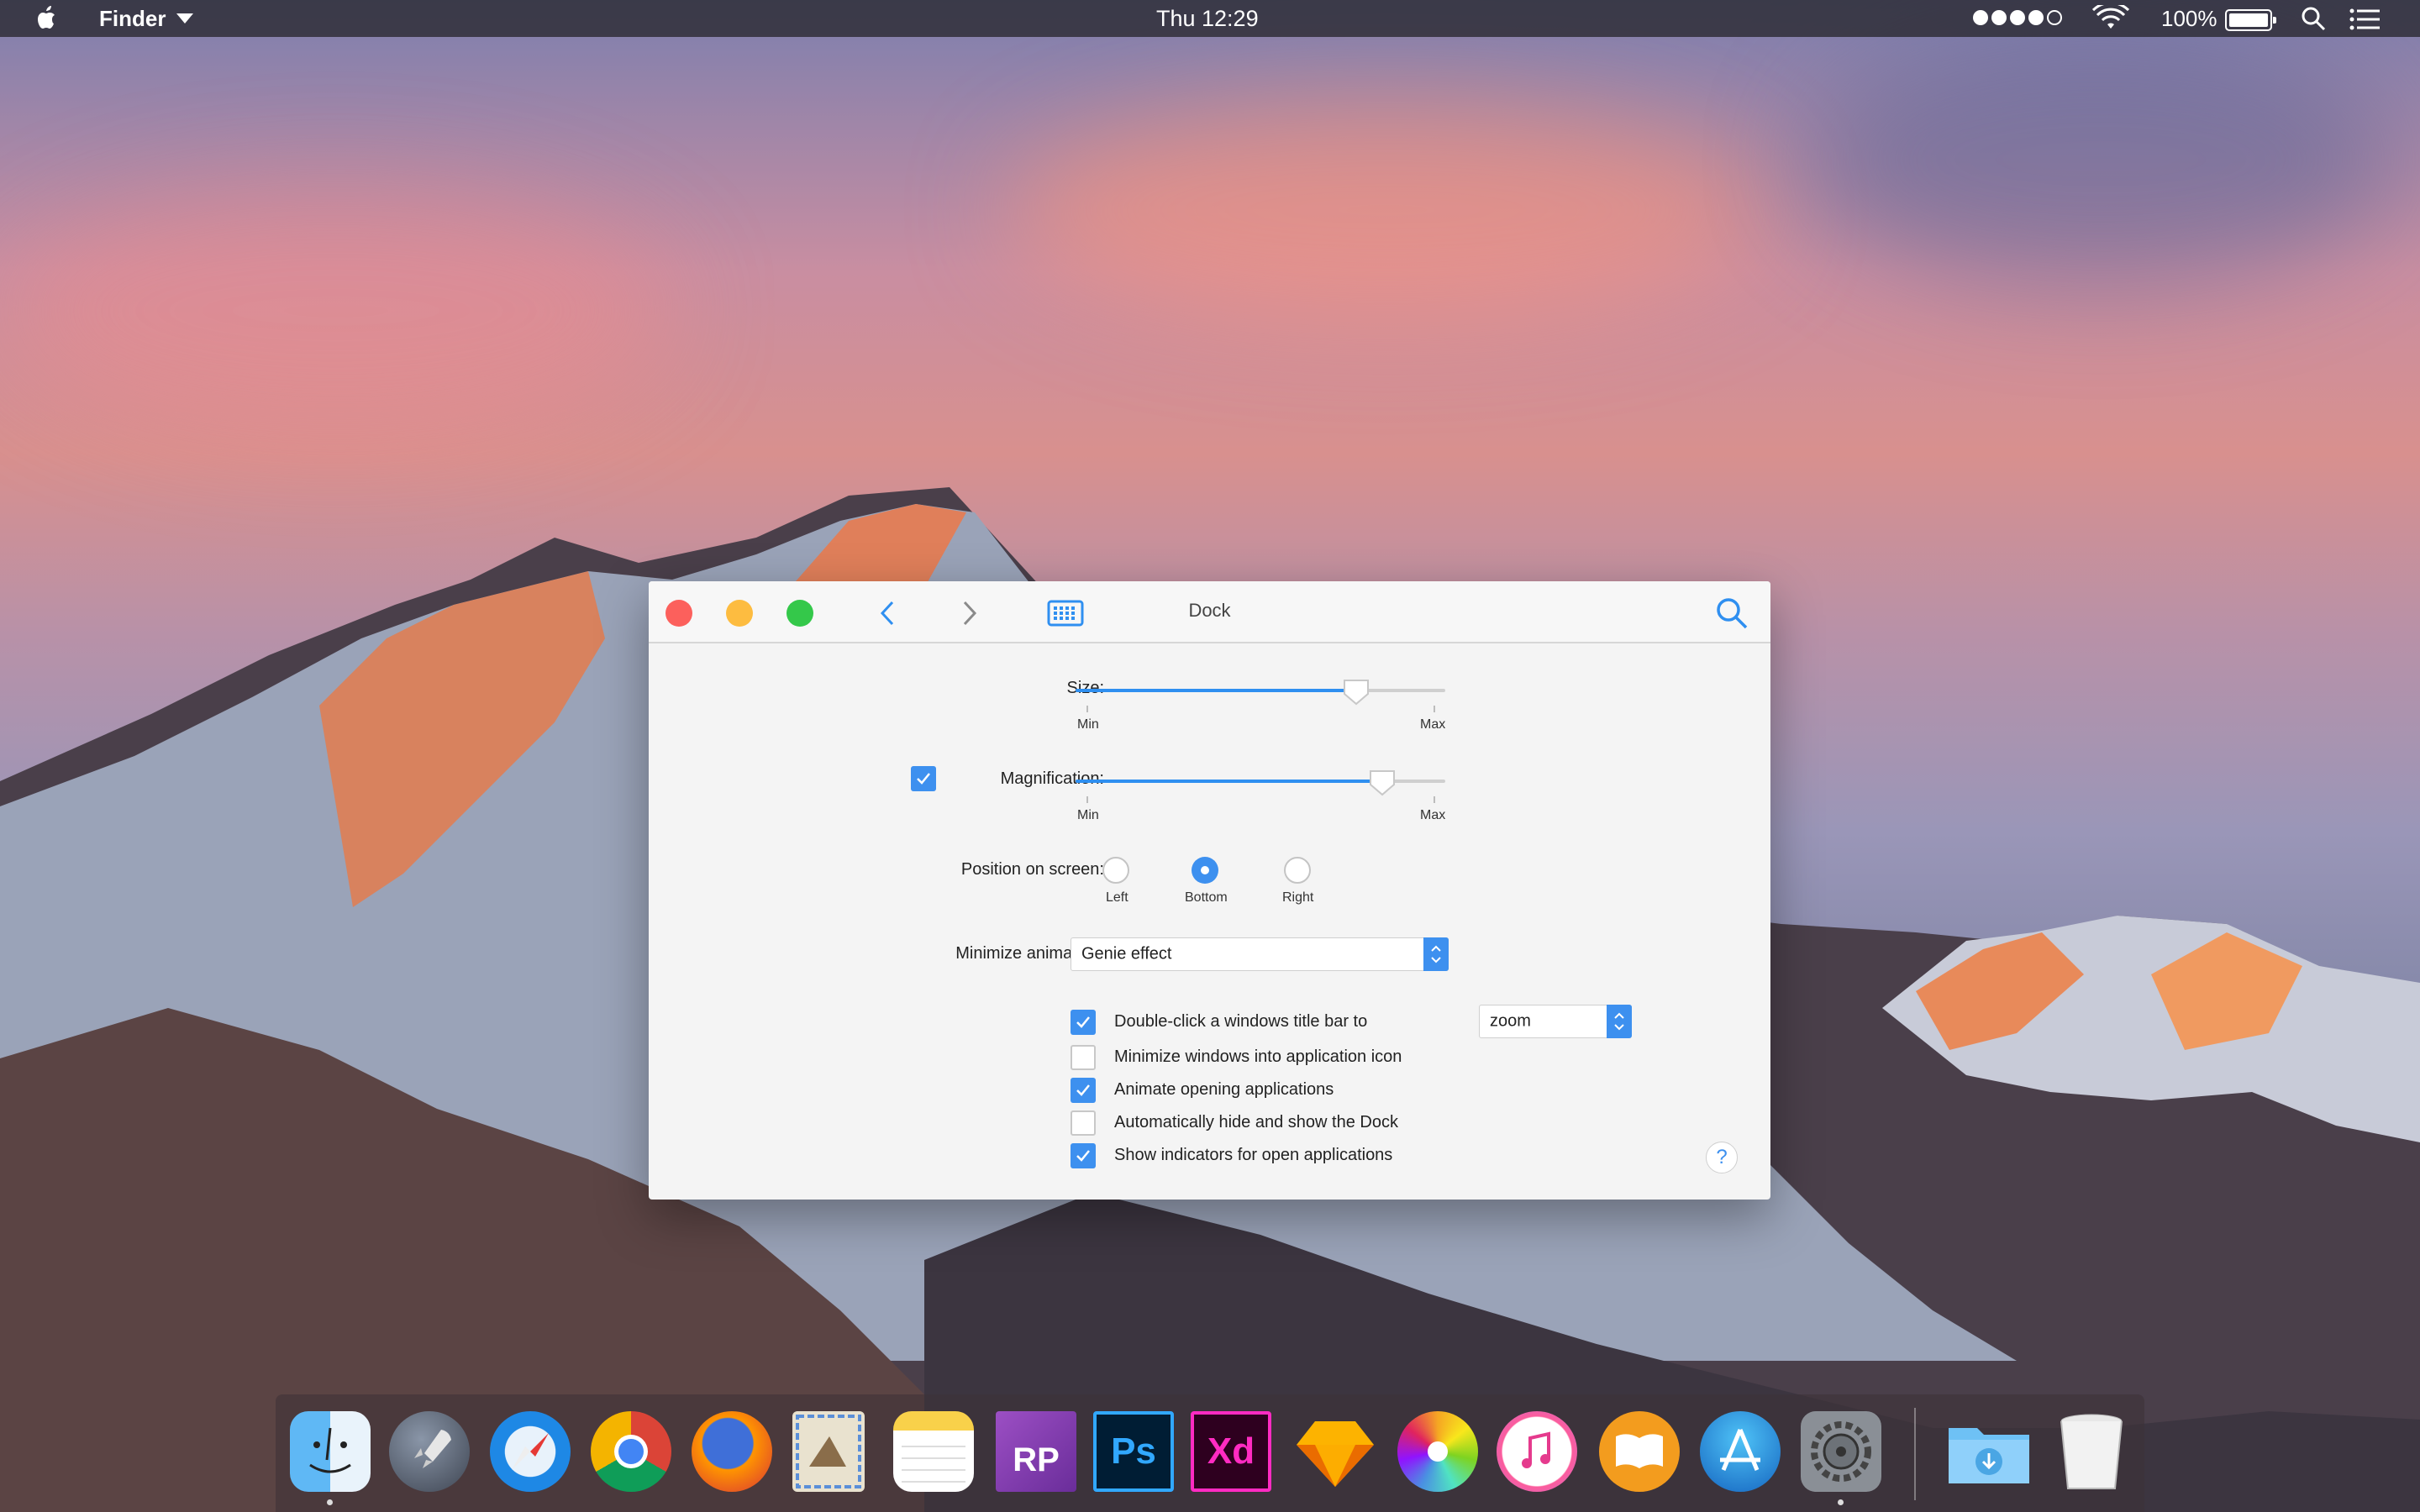  Describe the element at coordinates (1915, 1454) in the screenshot. I see `dock-separator` at that location.